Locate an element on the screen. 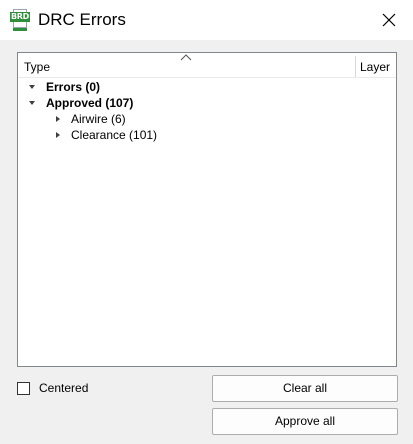 Image resolution: width=413 pixels, height=444 pixels. approve-all-button: Approve all is located at coordinates (305, 421).